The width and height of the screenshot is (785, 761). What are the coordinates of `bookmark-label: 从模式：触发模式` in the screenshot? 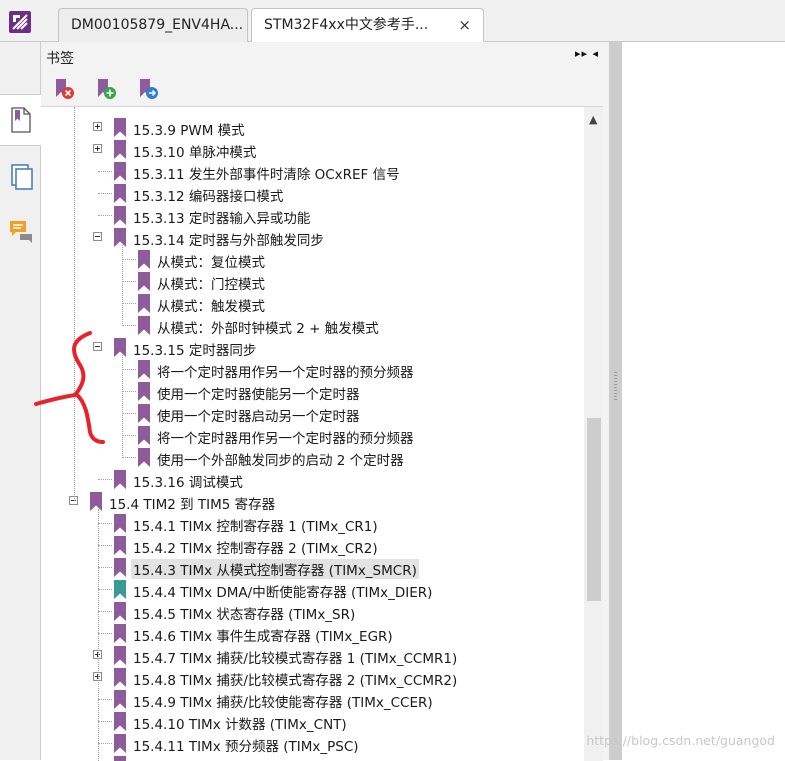 It's located at (211, 307).